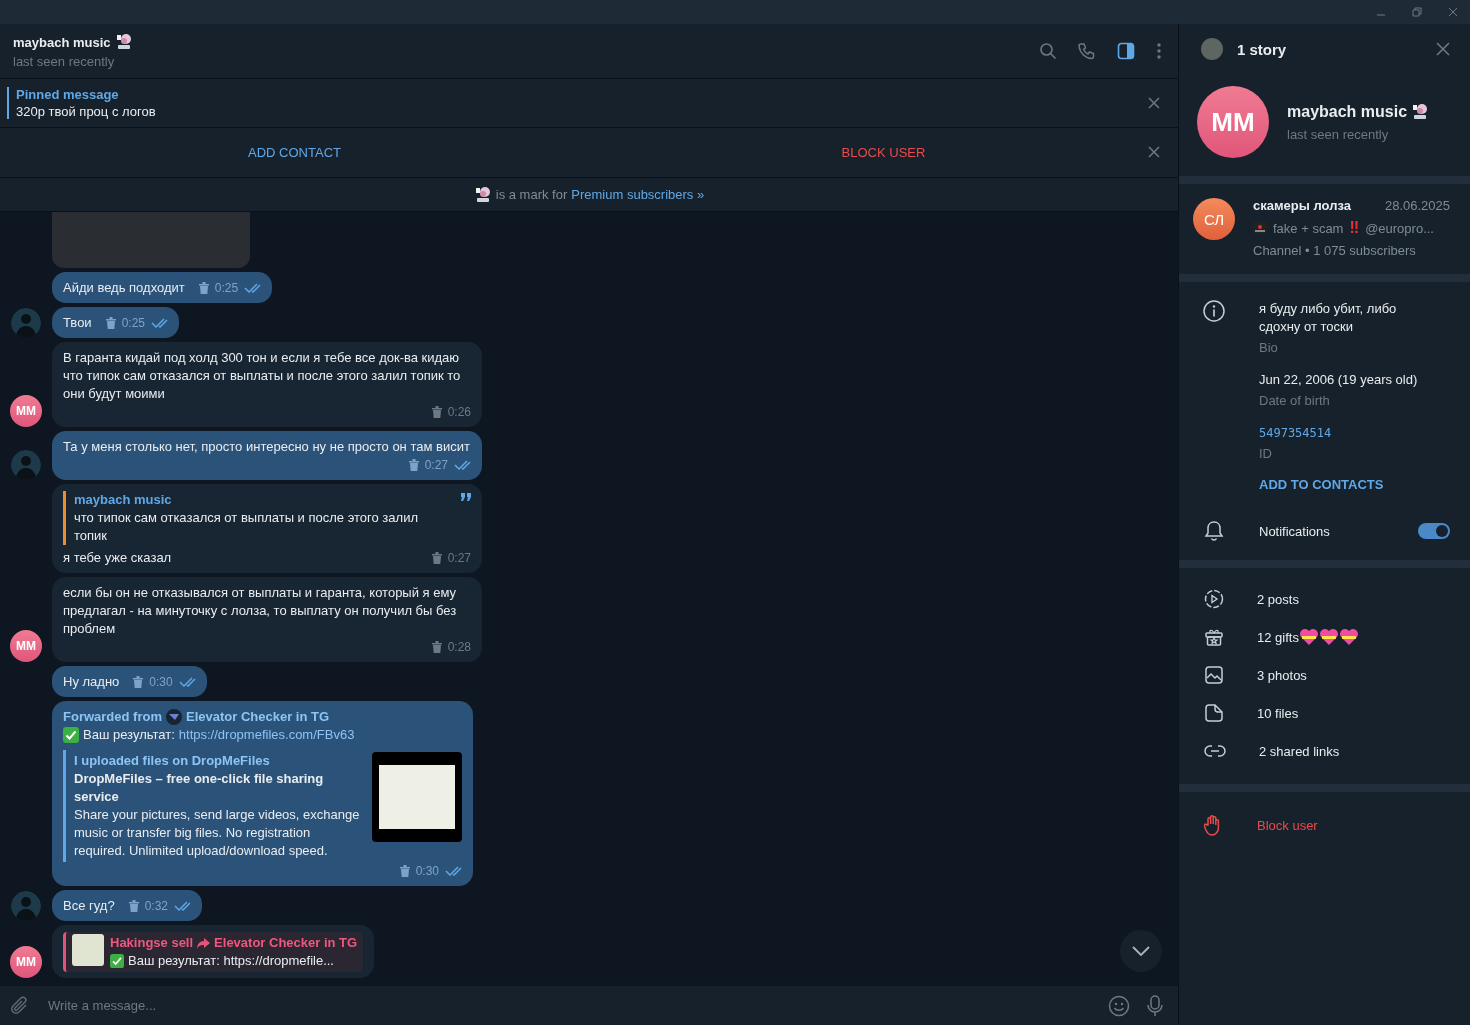 This screenshot has height=1025, width=1470. Describe the element at coordinates (217, 833) in the screenshot. I see `preview-description: Share your pictures, send large videos, exchange music or transfer big files. No registration required. Unlimited upload/download speed.` at that location.